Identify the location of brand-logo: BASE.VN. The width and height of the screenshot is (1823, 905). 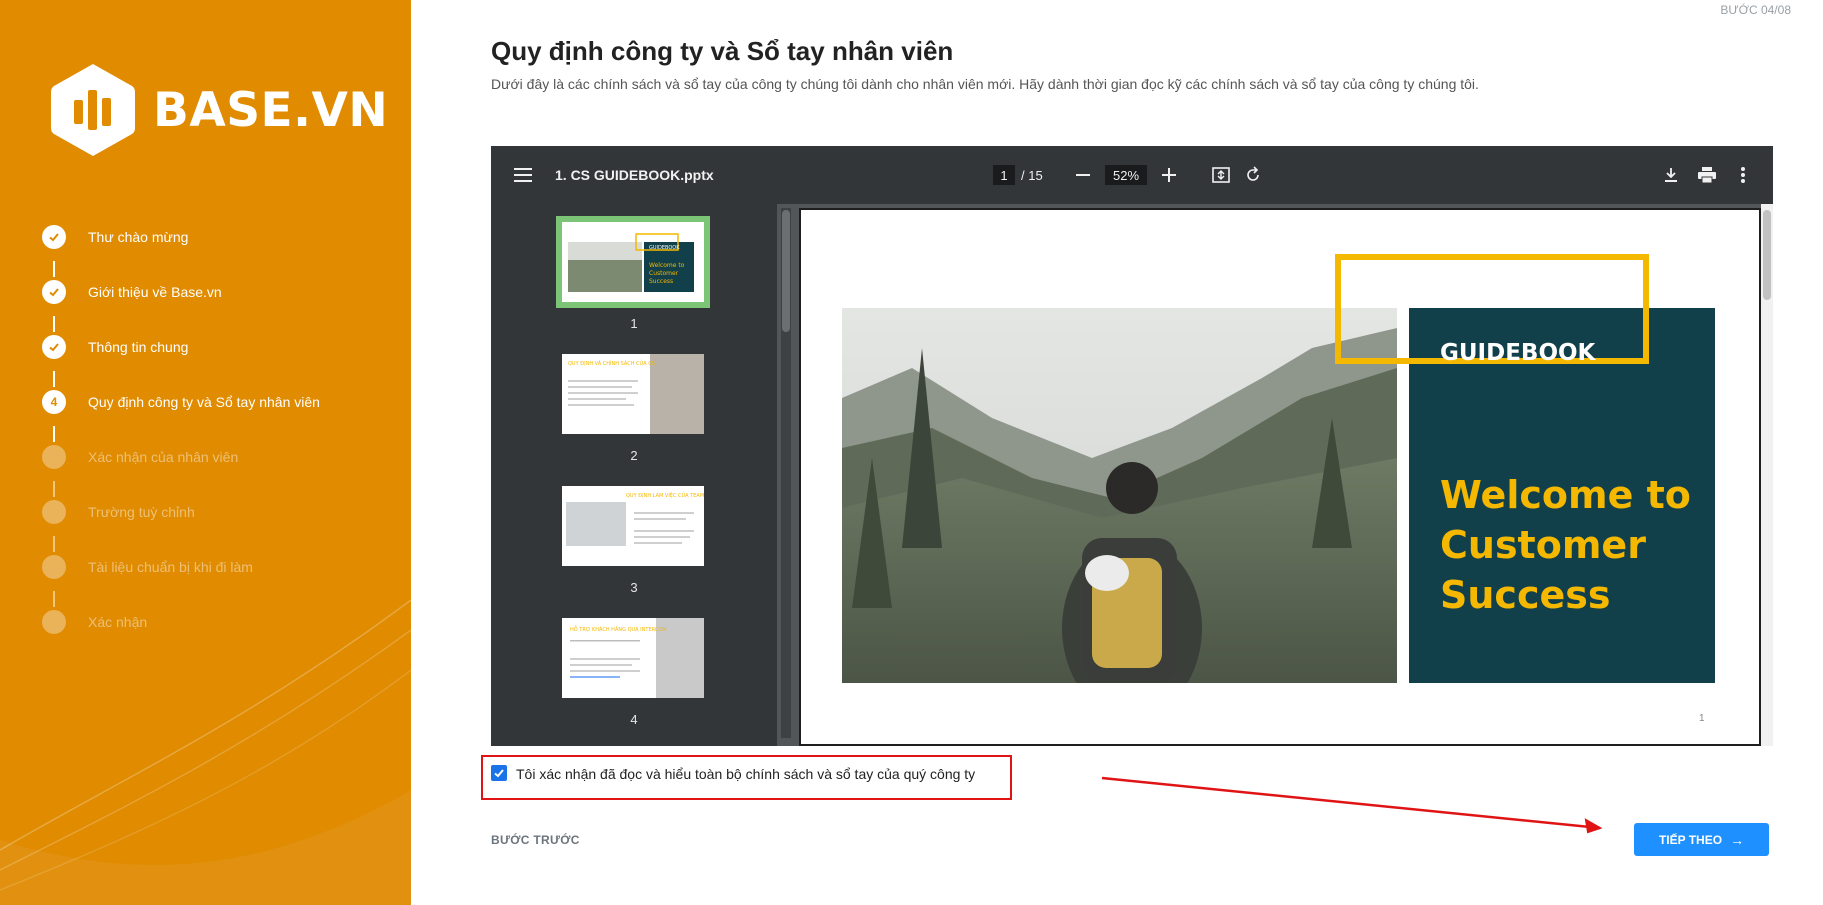
(219, 110).